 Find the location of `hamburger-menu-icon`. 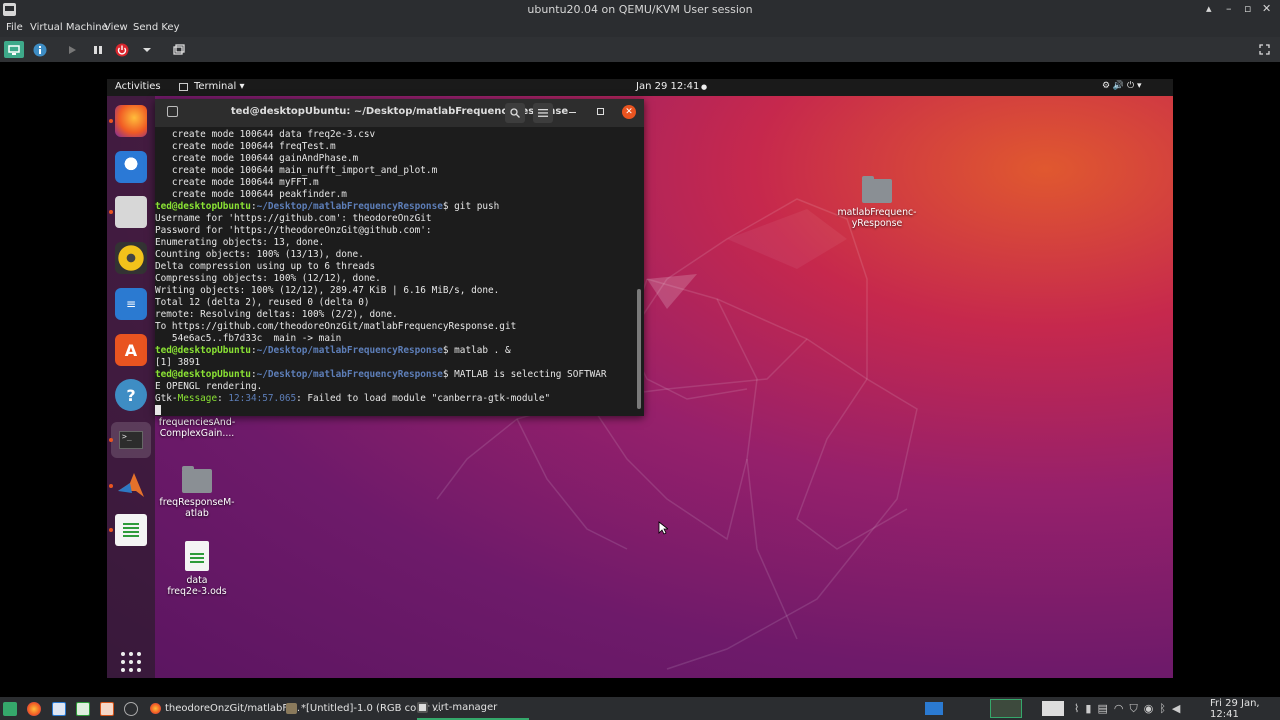

hamburger-menu-icon is located at coordinates (543, 113).